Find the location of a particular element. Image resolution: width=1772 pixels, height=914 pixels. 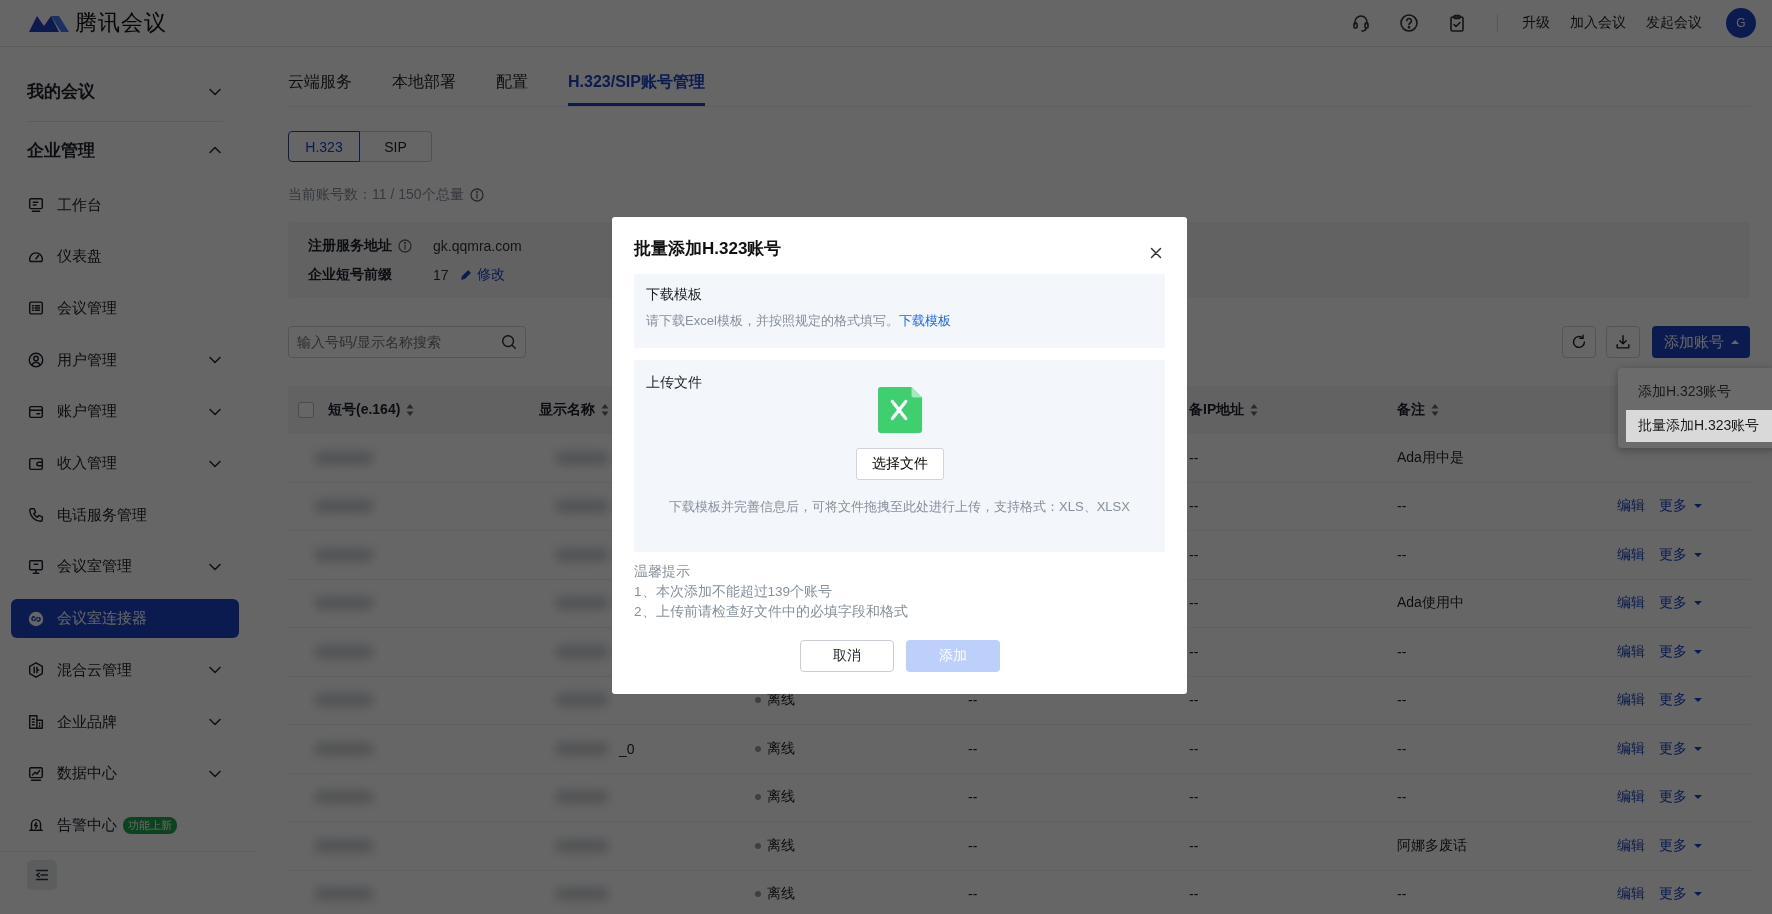

clipboard-check-icon is located at coordinates (1457, 23).